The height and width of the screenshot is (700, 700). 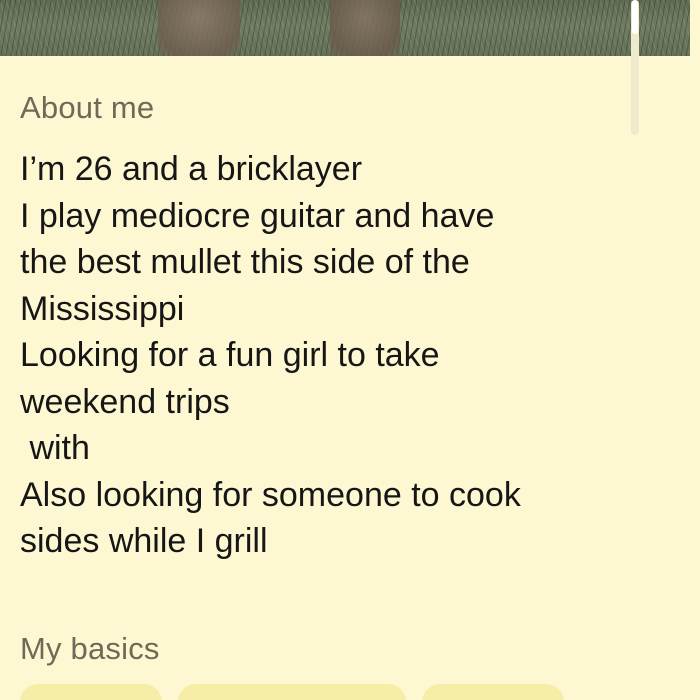 I want to click on about-line: the best mullet this side of the, so click(x=245, y=262).